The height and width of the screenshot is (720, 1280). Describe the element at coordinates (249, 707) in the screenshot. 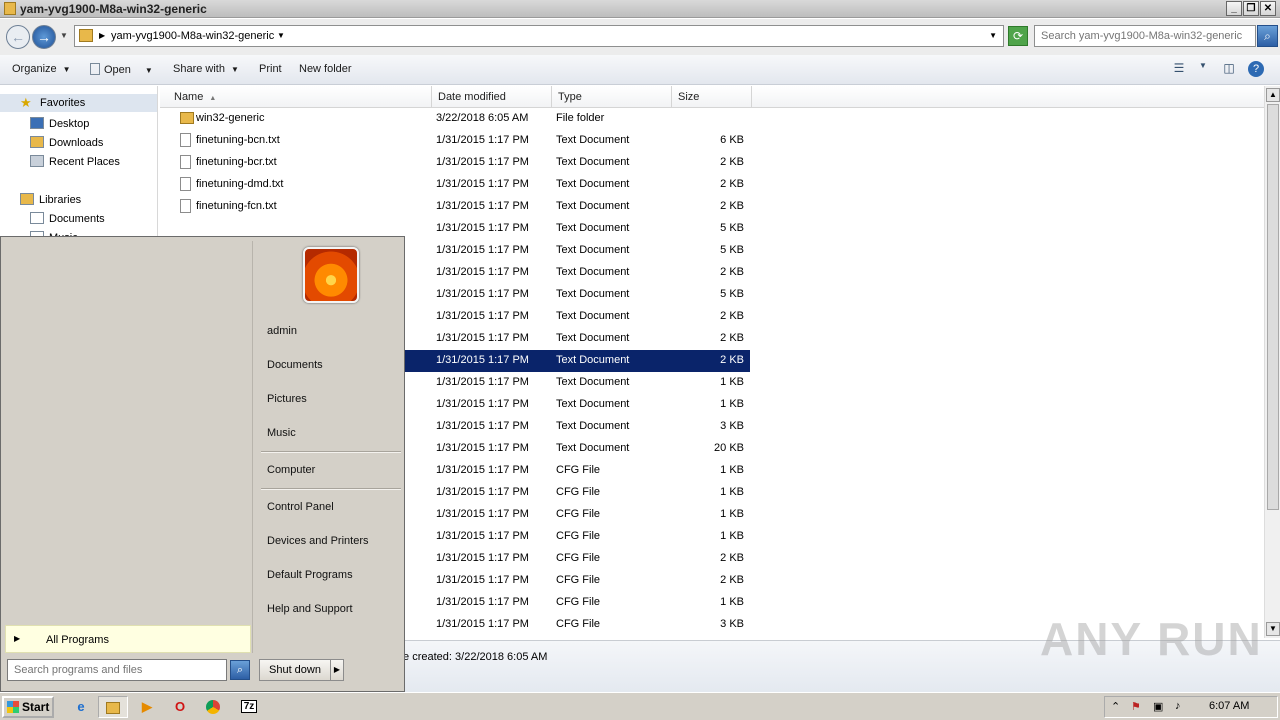

I see `7zip-icon: 7z` at that location.